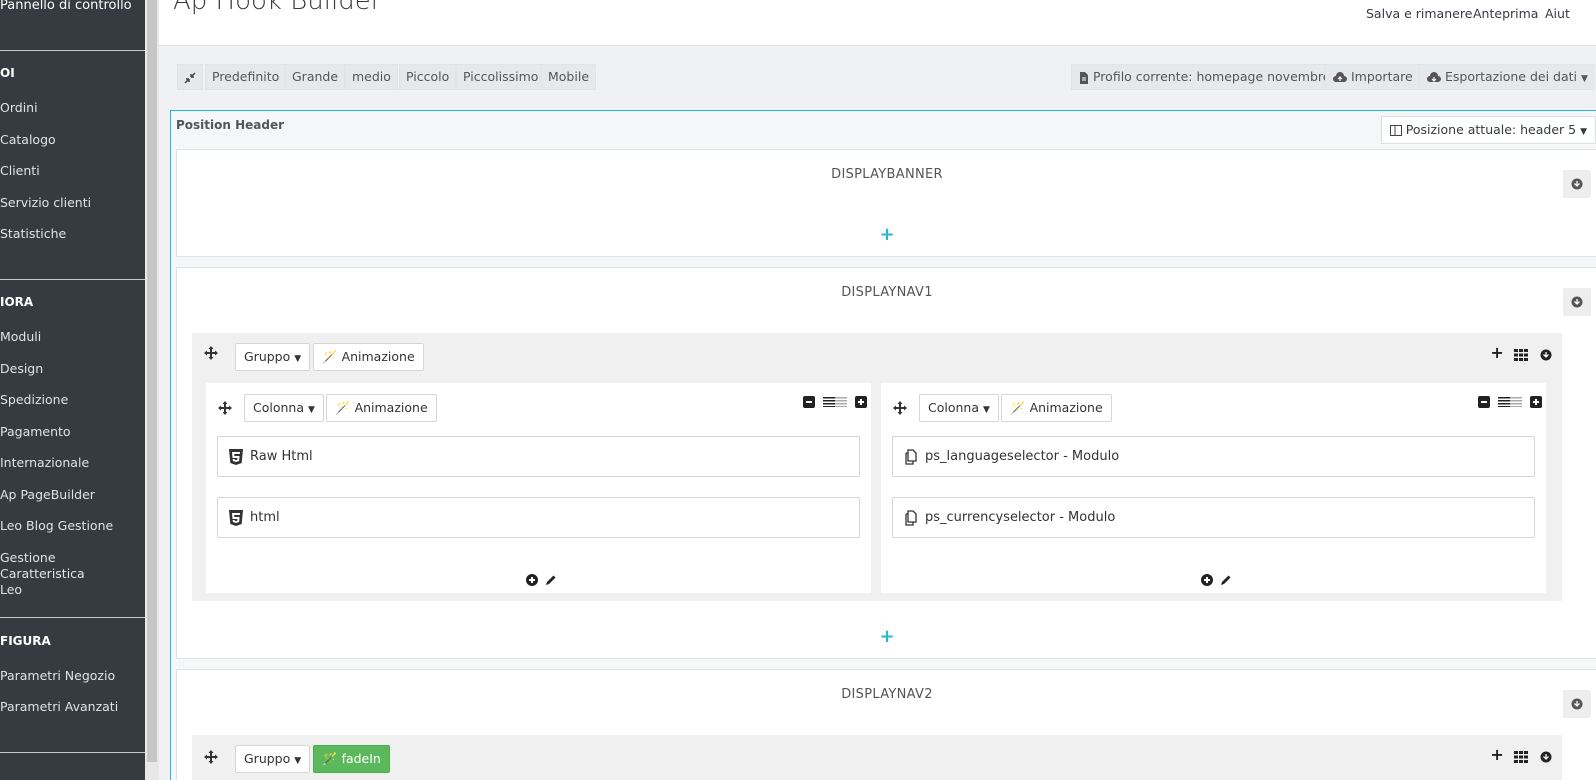  Describe the element at coordinates (7, 73) in the screenshot. I see `sidebar-section-orders: OI` at that location.